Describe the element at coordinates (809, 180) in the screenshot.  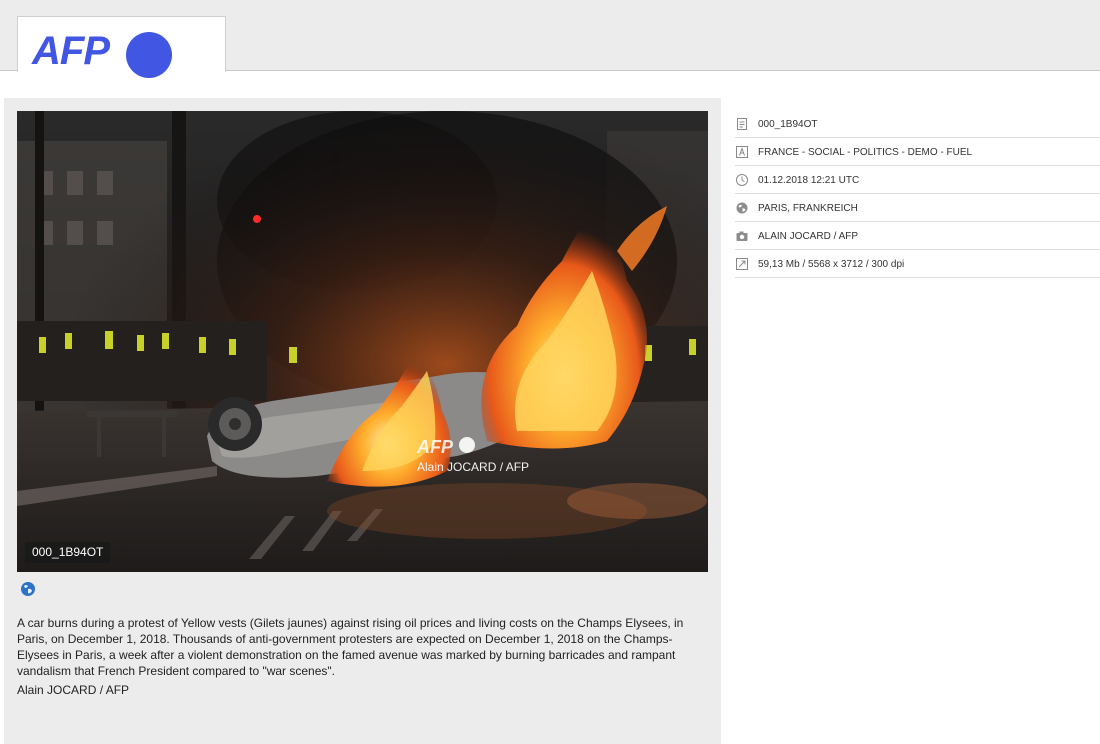
I see `metadata-date: 01.12.2018 12:21 UTC` at that location.